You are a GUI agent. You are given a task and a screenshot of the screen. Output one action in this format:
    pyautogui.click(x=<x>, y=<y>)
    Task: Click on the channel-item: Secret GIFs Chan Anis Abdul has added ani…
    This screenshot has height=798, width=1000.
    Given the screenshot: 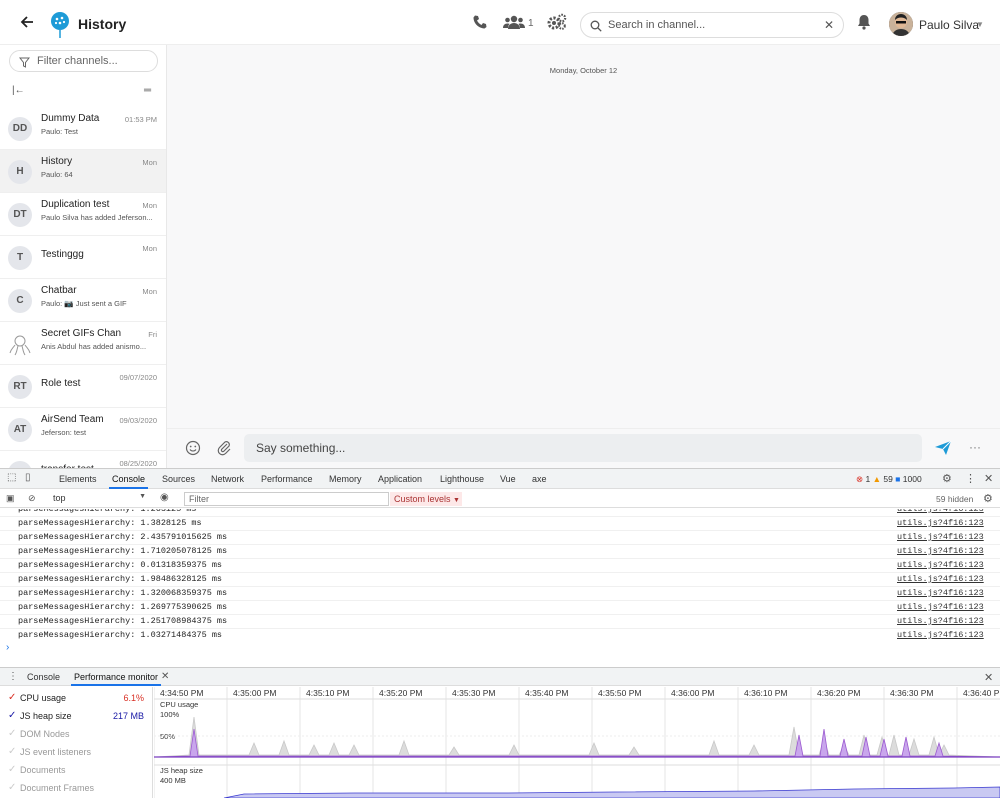 What is the action you would take?
    pyautogui.click(x=83, y=343)
    